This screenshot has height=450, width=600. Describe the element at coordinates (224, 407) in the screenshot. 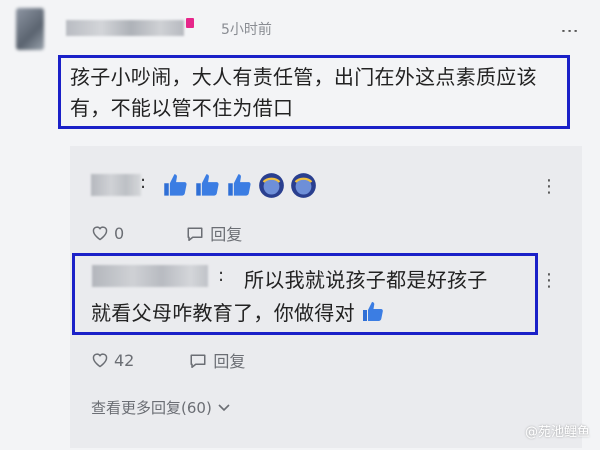

I see `chevron-down-icon` at that location.